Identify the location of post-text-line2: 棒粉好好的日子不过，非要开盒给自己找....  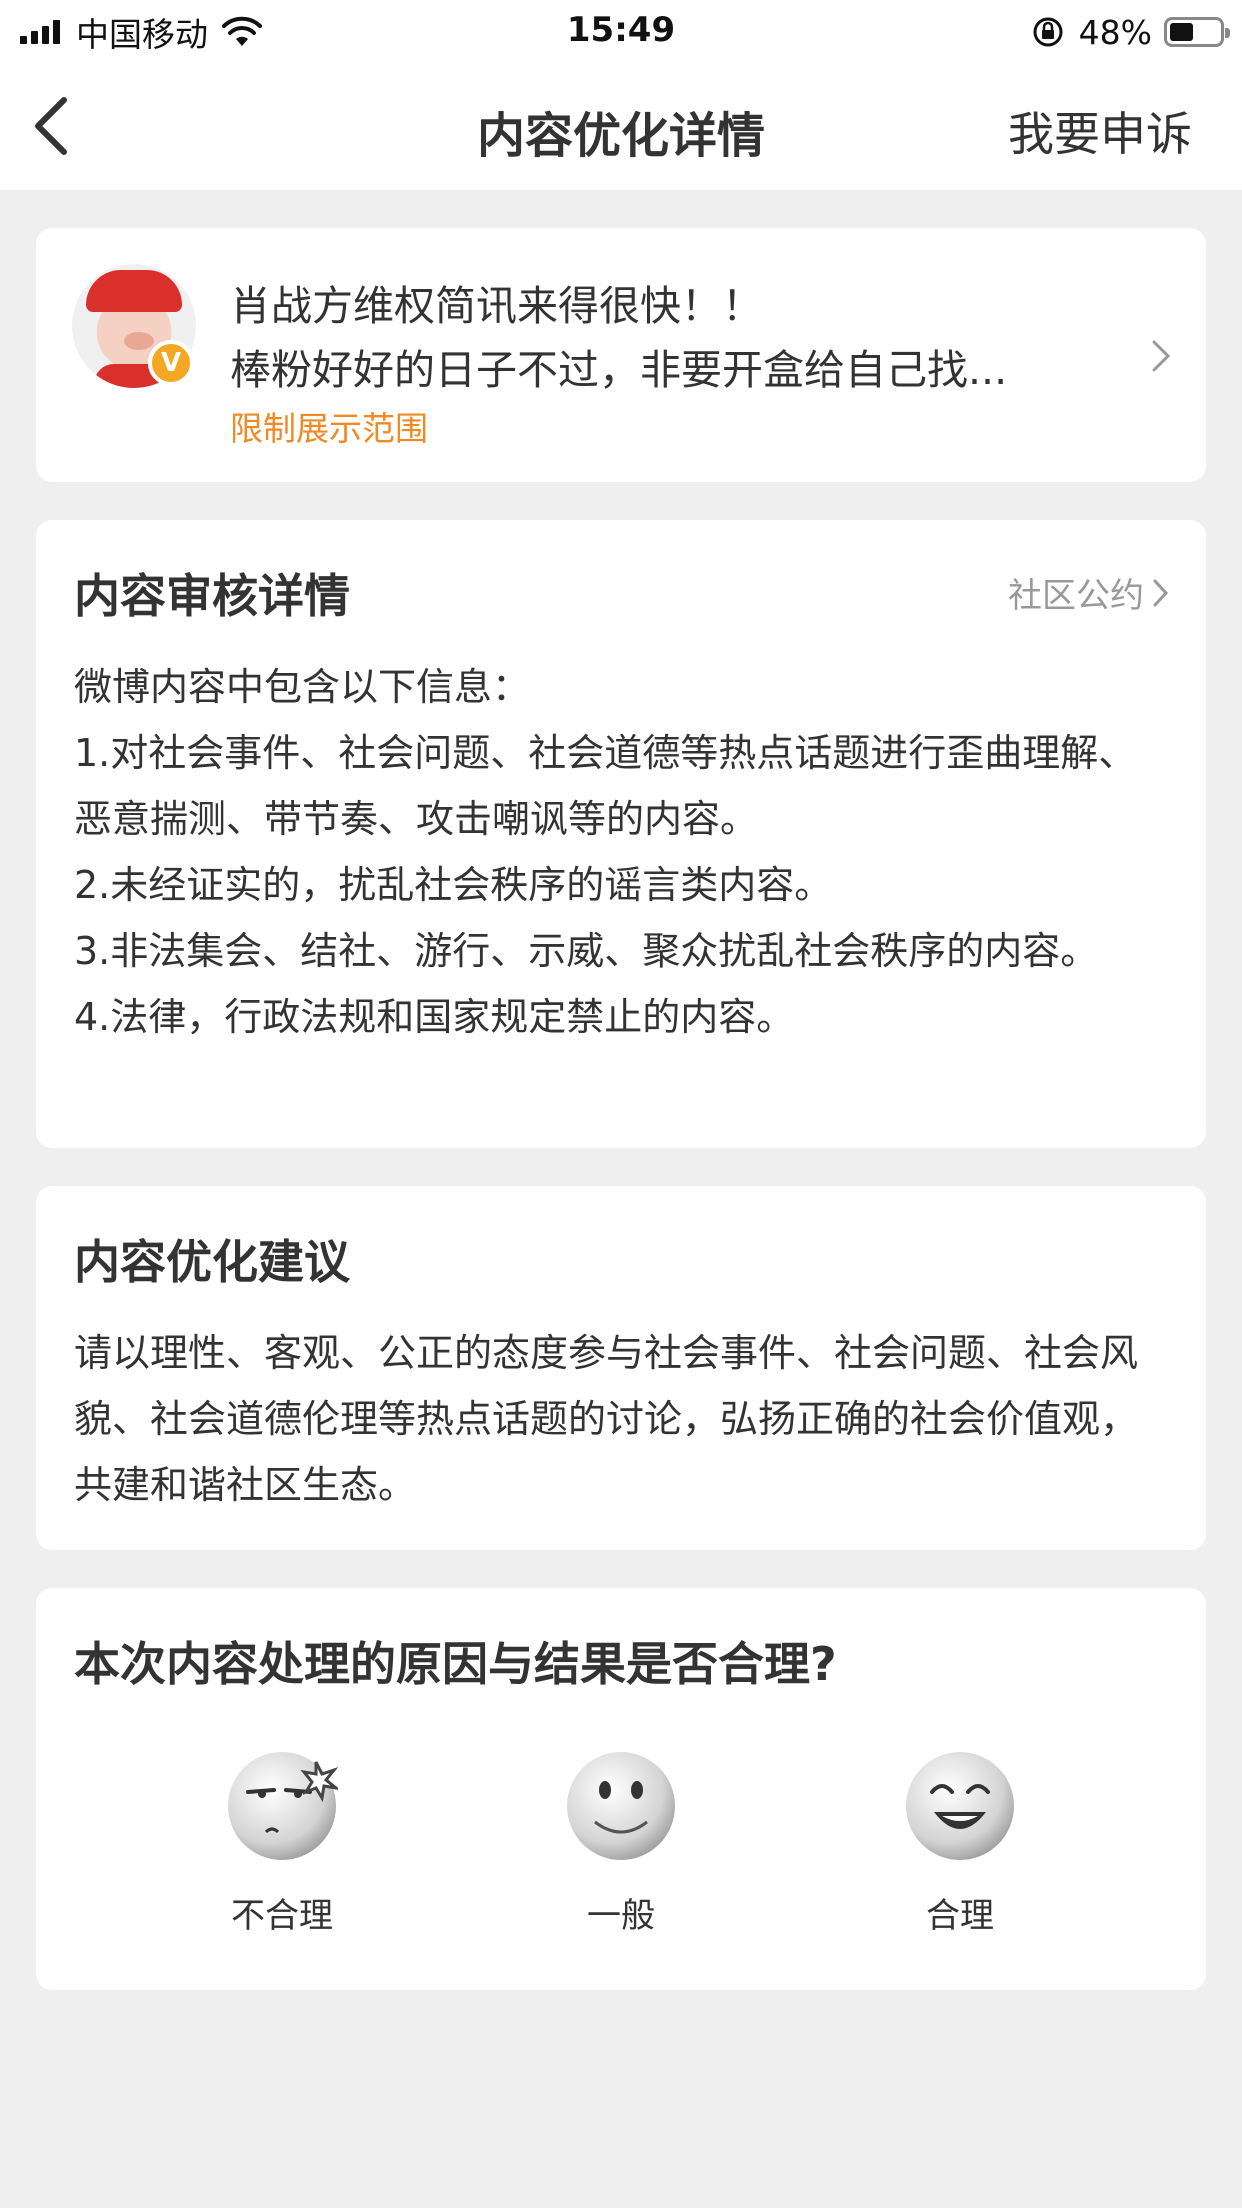
(619, 370).